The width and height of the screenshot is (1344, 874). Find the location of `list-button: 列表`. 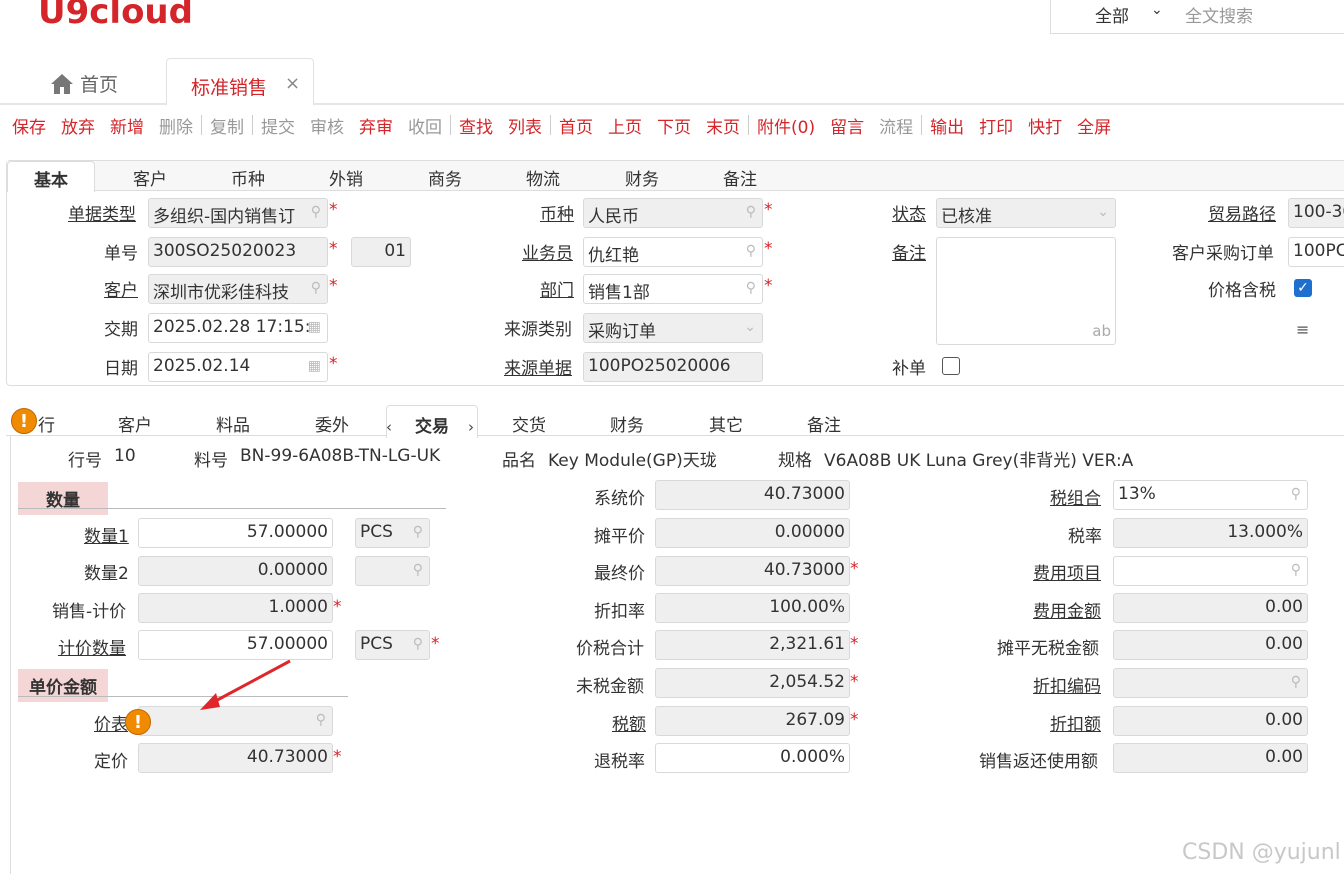

list-button: 列表 is located at coordinates (525, 125).